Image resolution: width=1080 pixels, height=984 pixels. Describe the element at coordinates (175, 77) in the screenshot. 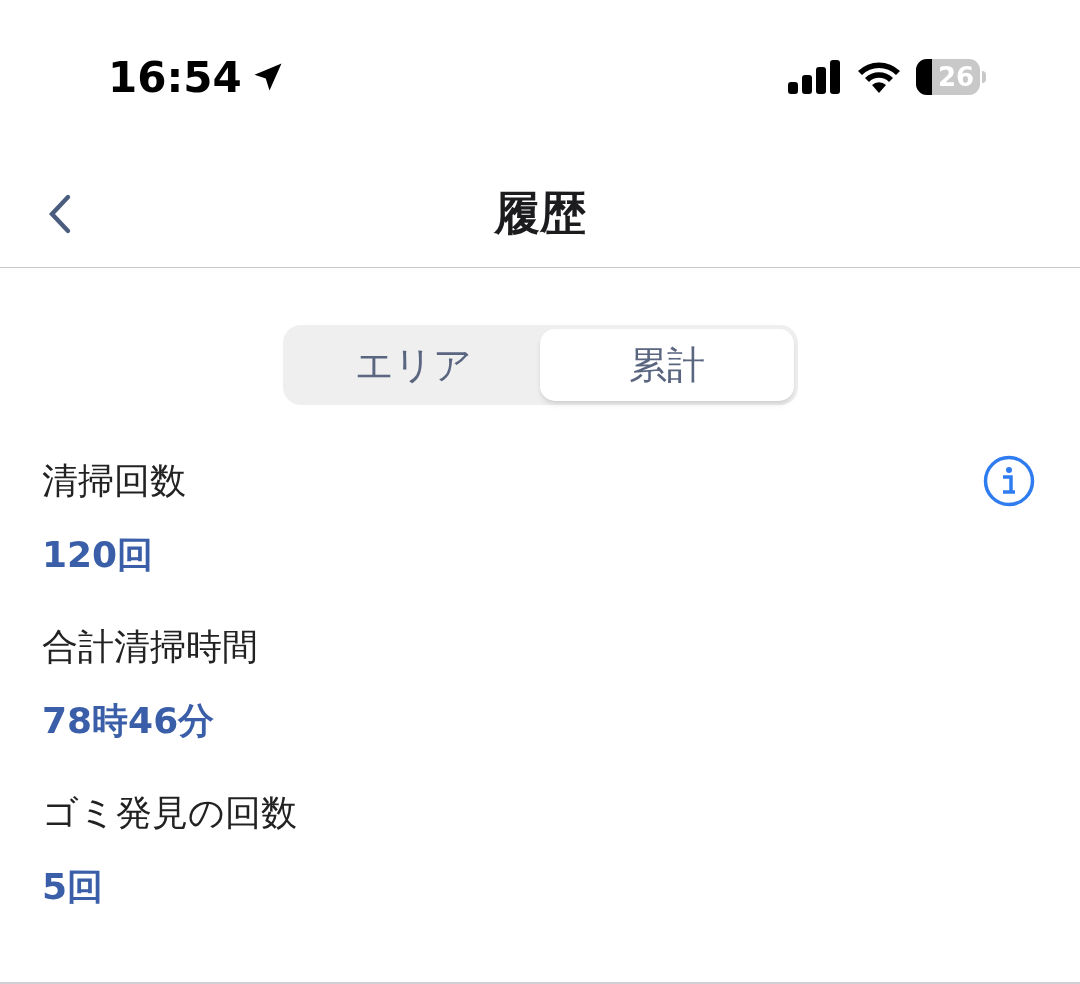

I see `status-time: 16:54` at that location.